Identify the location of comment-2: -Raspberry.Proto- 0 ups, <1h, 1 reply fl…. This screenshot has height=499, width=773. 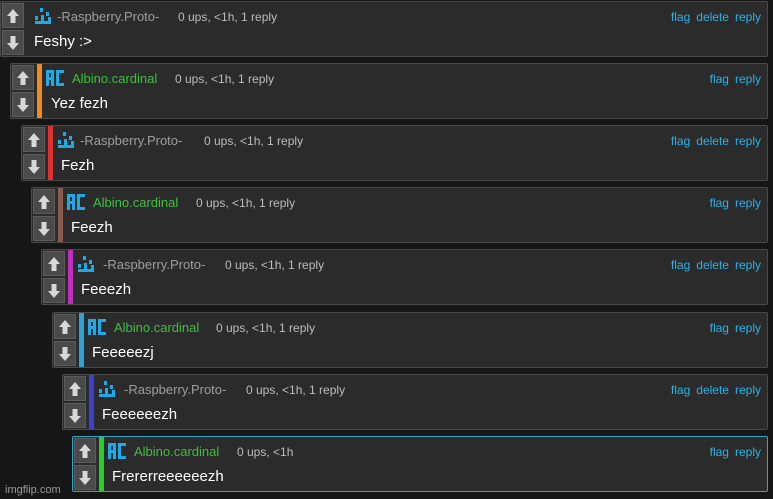
(394, 153).